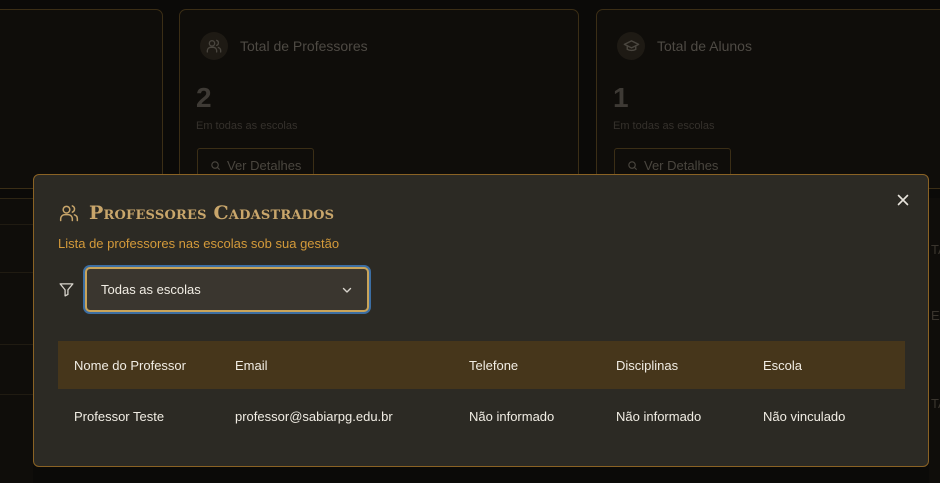 The height and width of the screenshot is (483, 940). What do you see at coordinates (304, 46) in the screenshot?
I see `card-title: Total de Professores` at bounding box center [304, 46].